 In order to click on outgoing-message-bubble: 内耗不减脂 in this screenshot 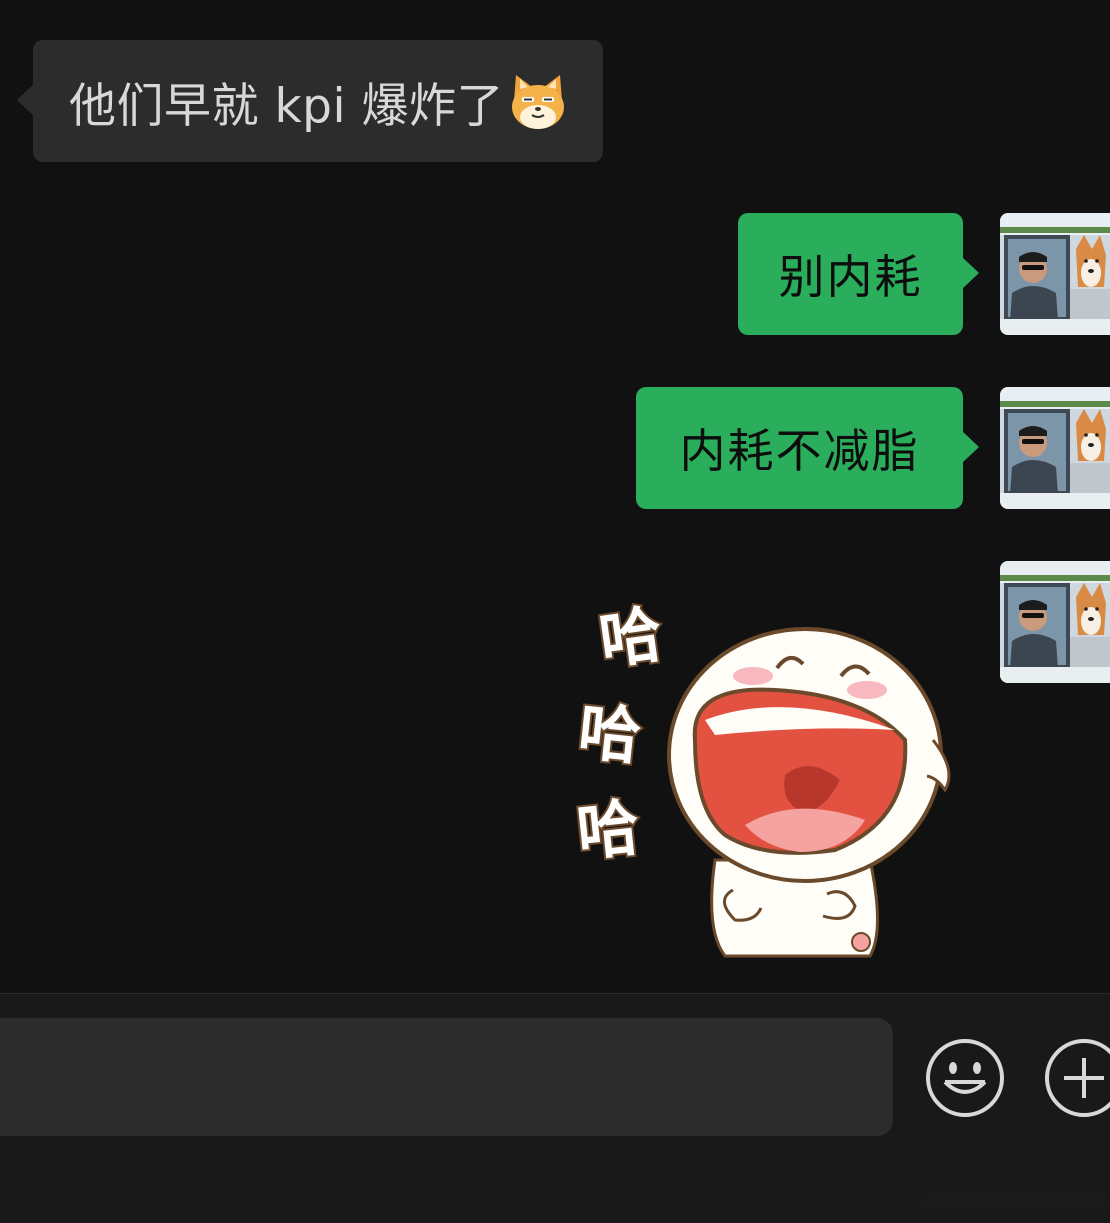, I will do `click(807, 448)`.